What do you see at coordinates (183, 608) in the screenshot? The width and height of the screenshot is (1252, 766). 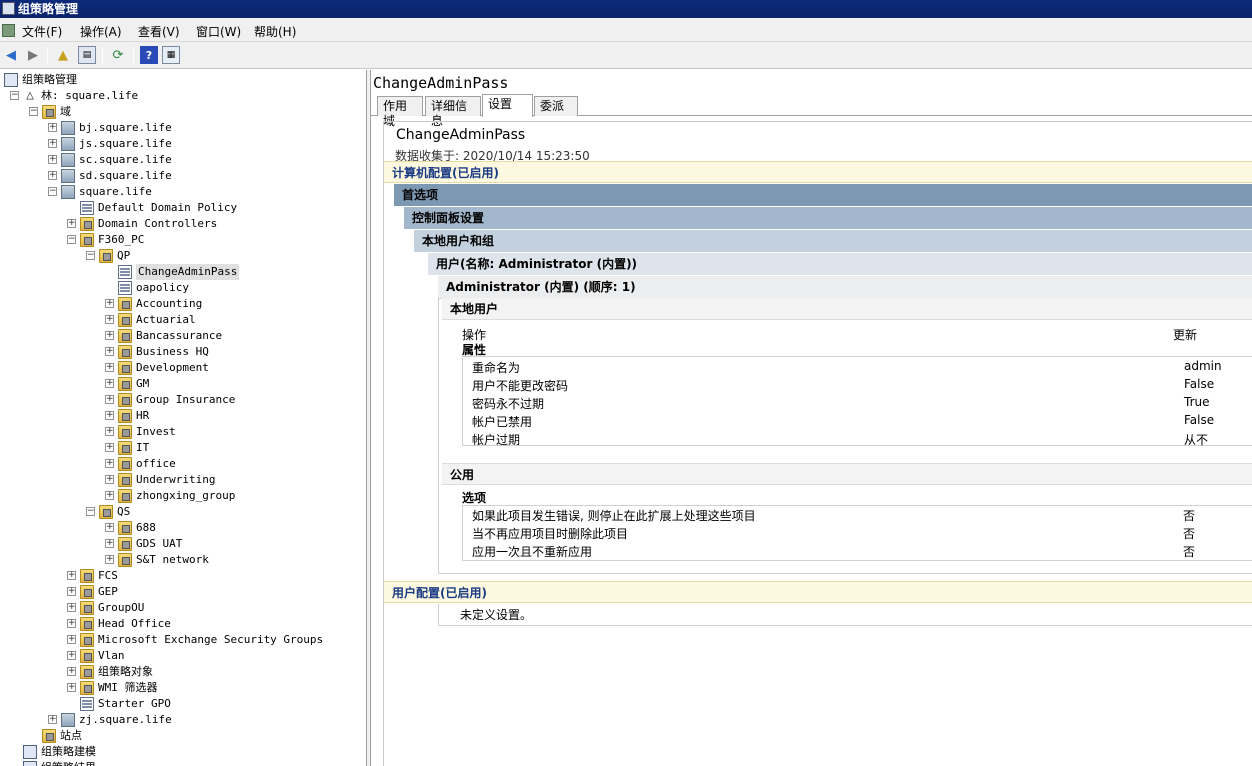 I see `tree-item-groupou: + GroupOU` at bounding box center [183, 608].